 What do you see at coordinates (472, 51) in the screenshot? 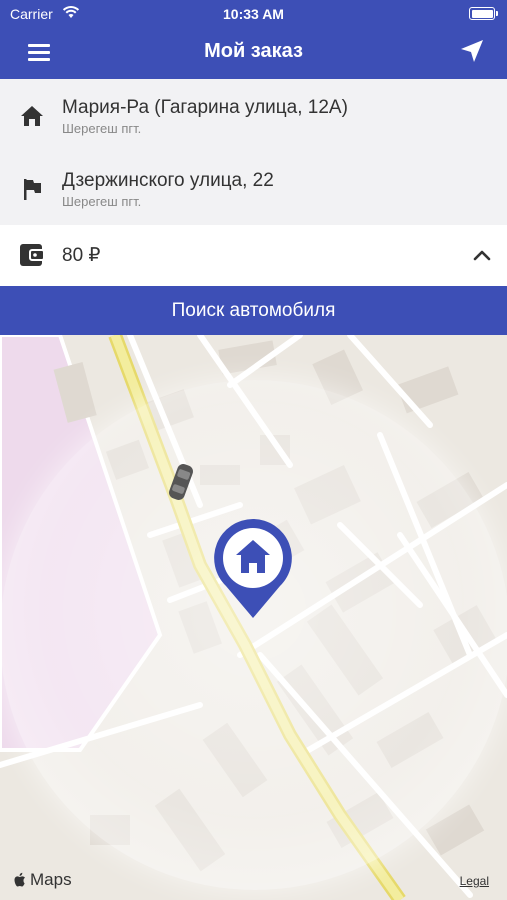
I see `navigation-arrow-icon` at bounding box center [472, 51].